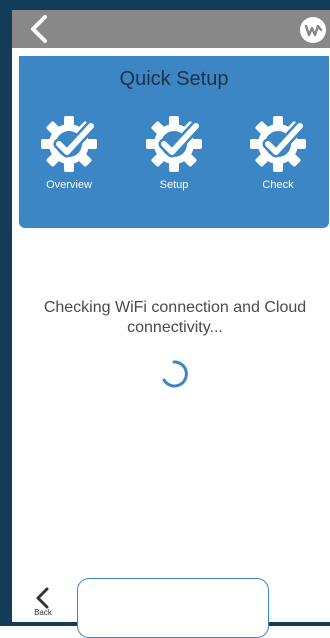 The width and height of the screenshot is (330, 638). I want to click on back-chevron-icon, so click(41, 29).